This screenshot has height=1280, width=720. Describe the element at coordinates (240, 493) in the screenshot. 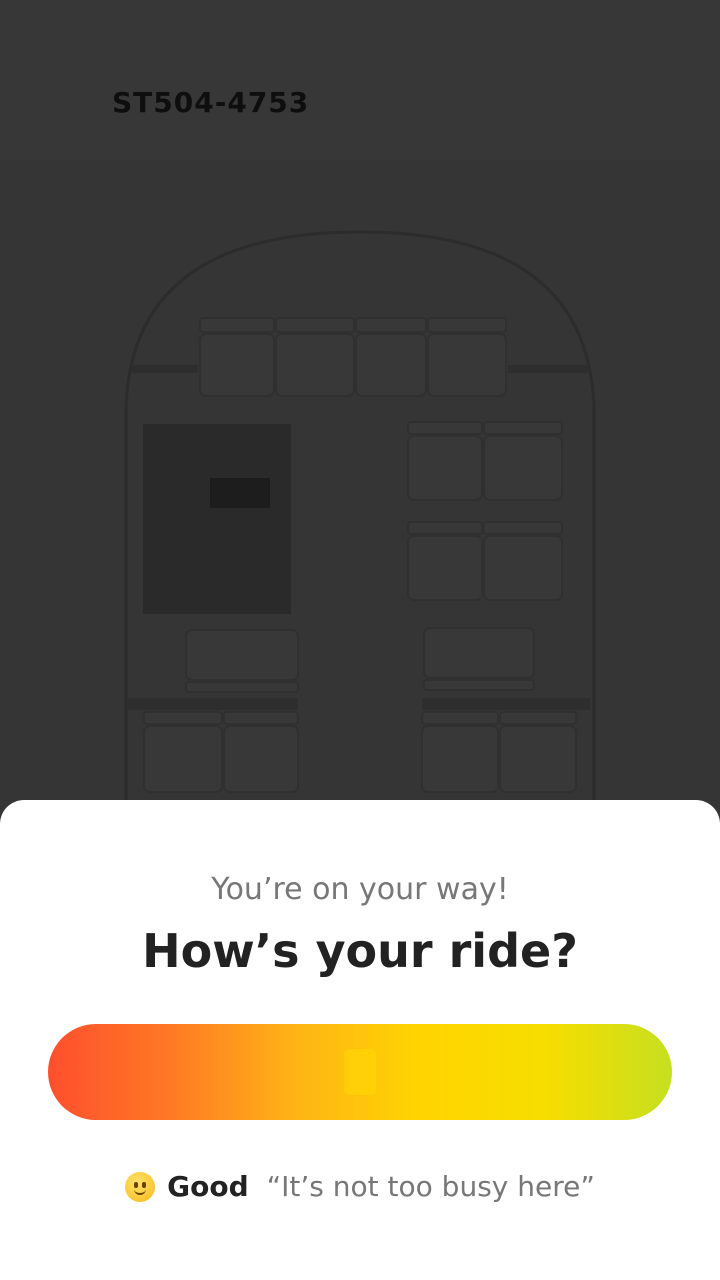

I see `door-sign` at that location.